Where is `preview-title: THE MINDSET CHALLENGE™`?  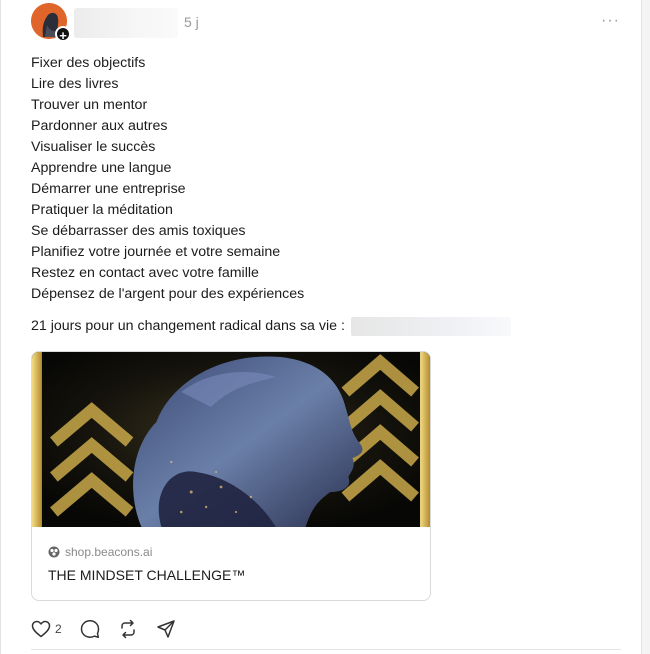
preview-title: THE MINDSET CHALLENGE™ is located at coordinates (147, 575).